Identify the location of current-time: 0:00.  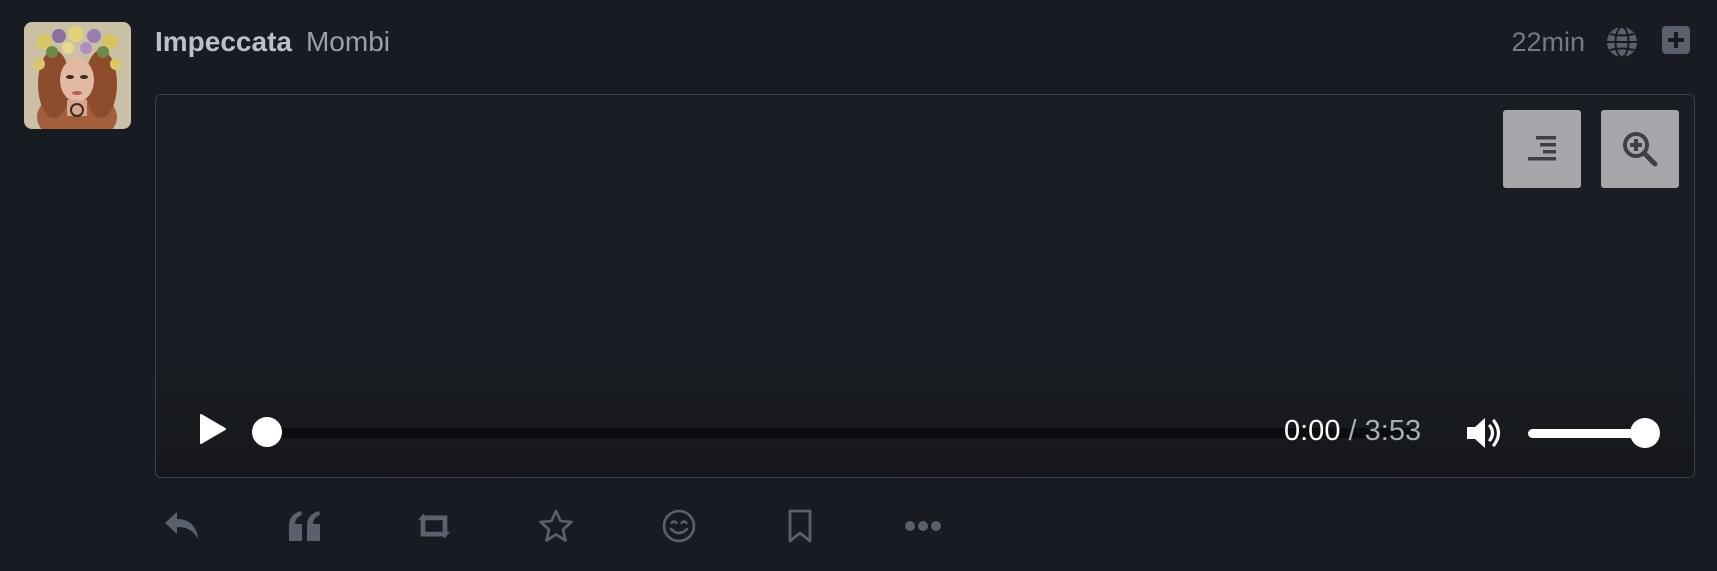
(1312, 431).